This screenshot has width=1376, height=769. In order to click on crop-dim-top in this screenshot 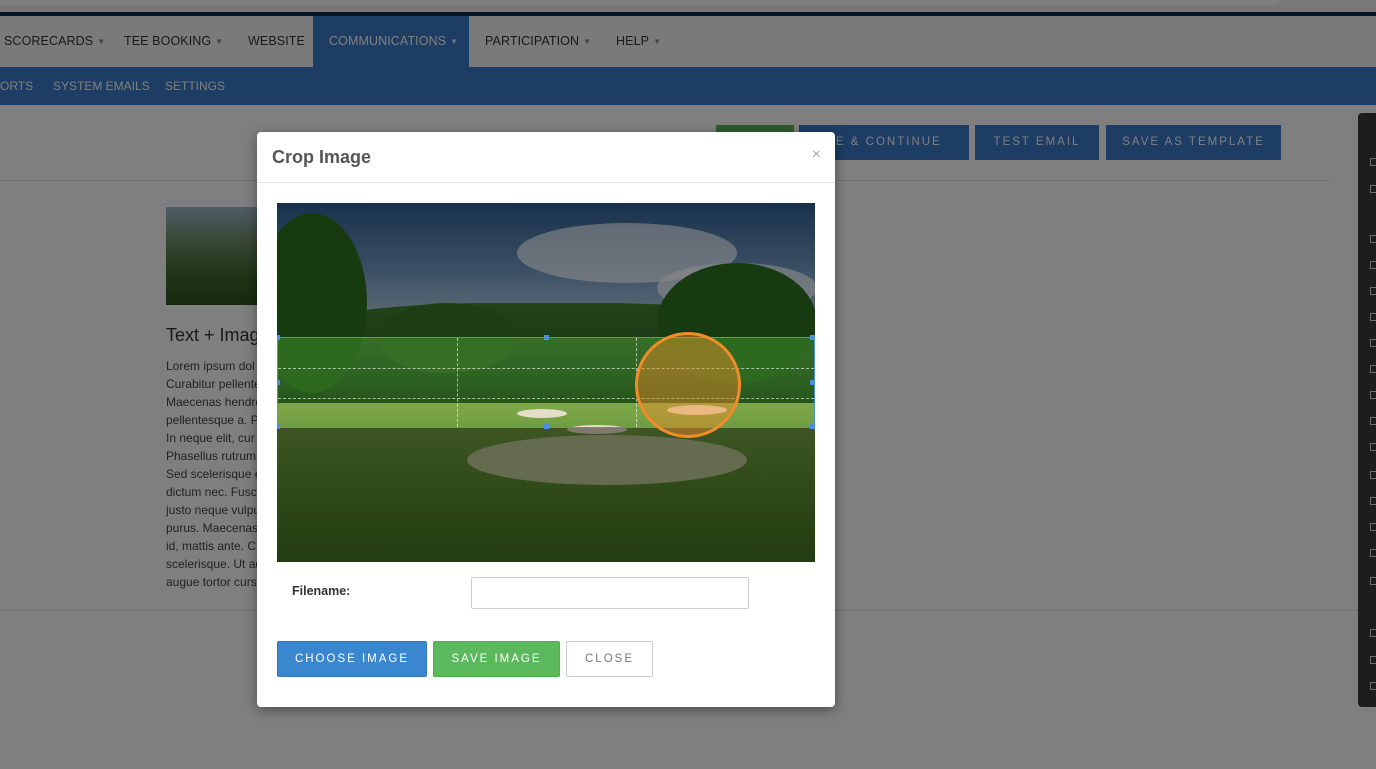, I will do `click(546, 270)`.